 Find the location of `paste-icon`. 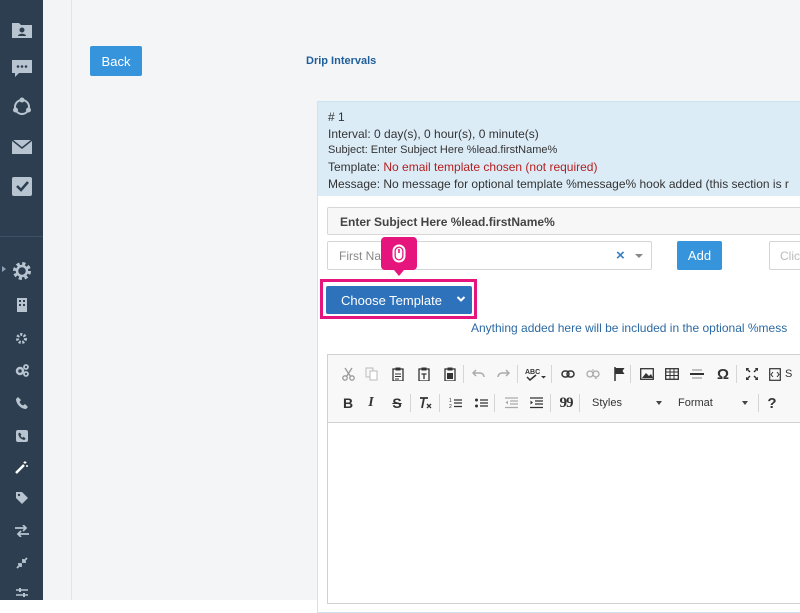

paste-icon is located at coordinates (398, 374).